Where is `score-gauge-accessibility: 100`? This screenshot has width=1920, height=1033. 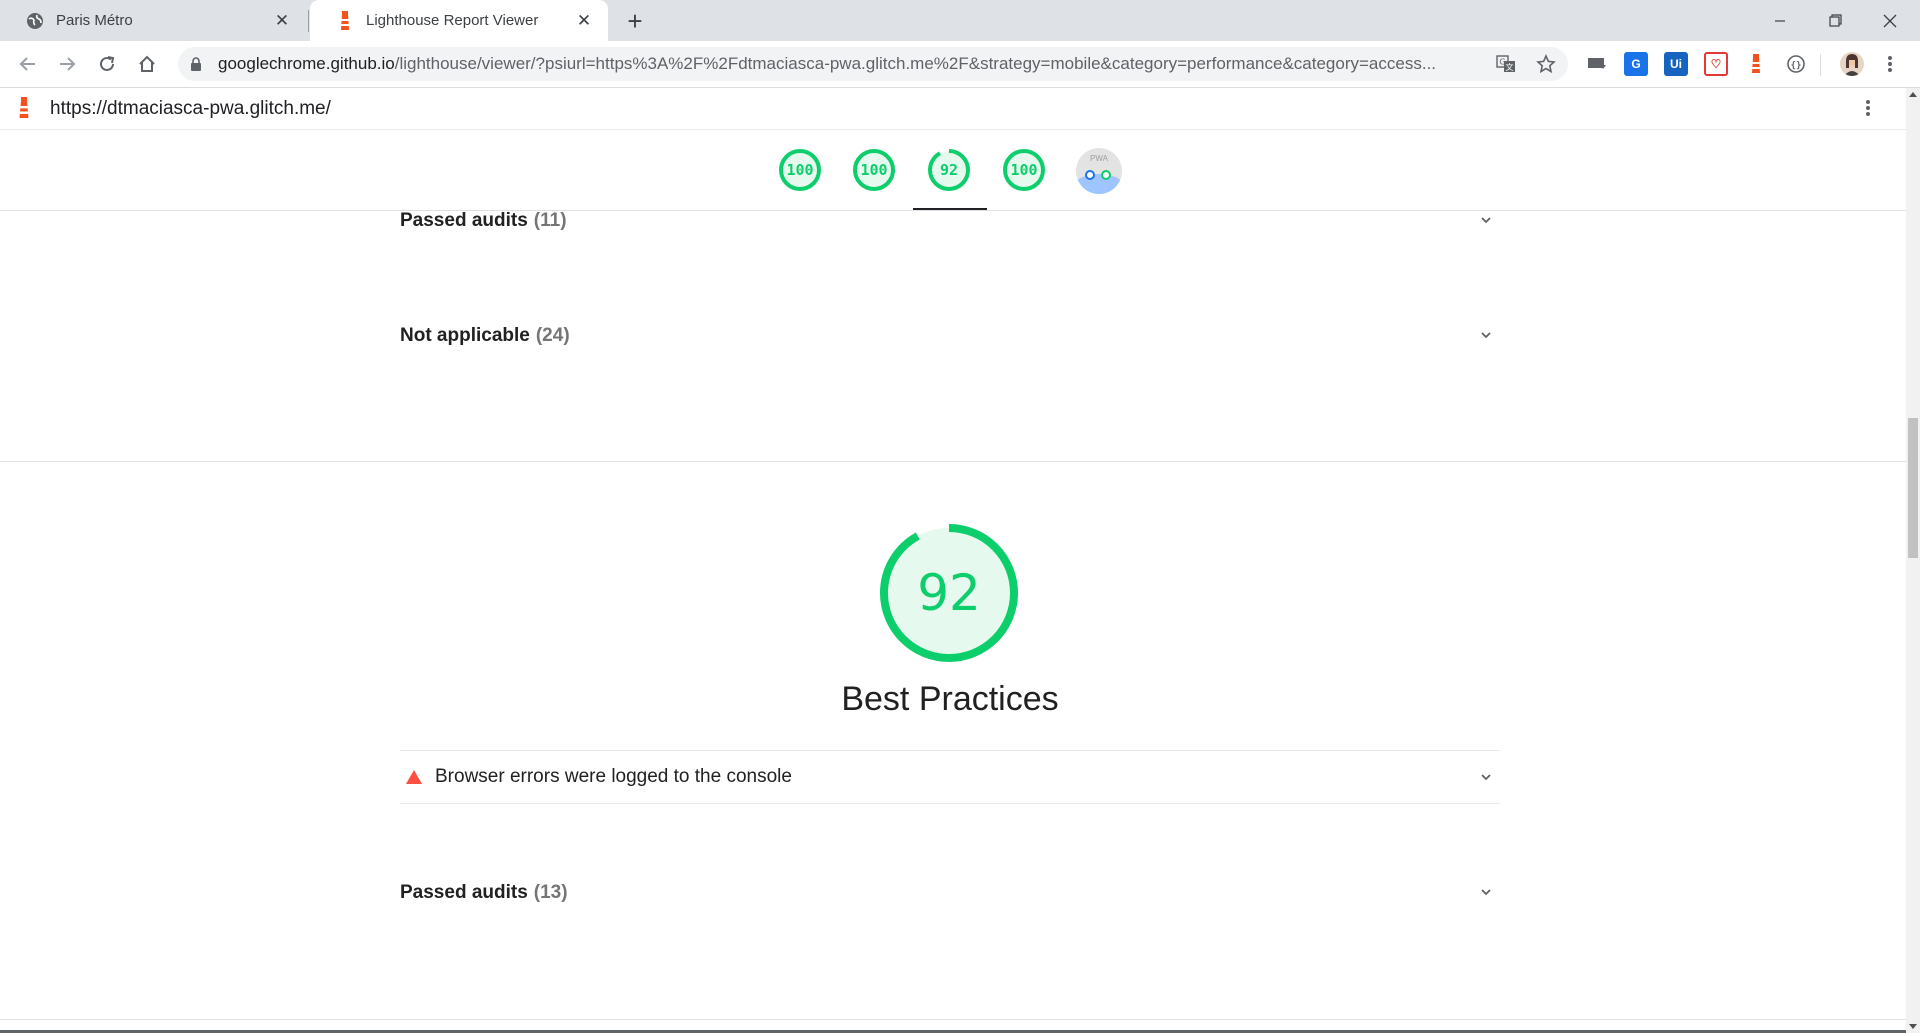
score-gauge-accessibility: 100 is located at coordinates (874, 170).